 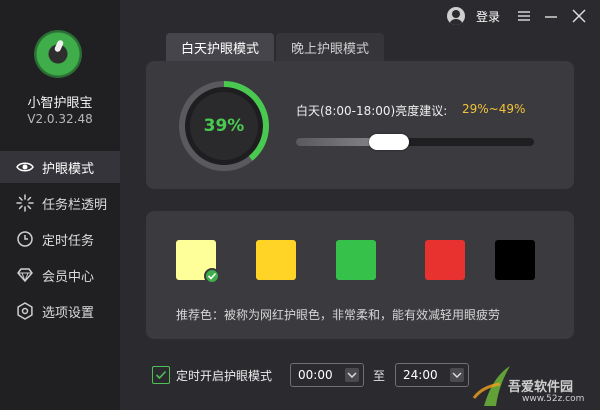 What do you see at coordinates (553, 399) in the screenshot?
I see `watermark-url: www.52z.com` at bounding box center [553, 399].